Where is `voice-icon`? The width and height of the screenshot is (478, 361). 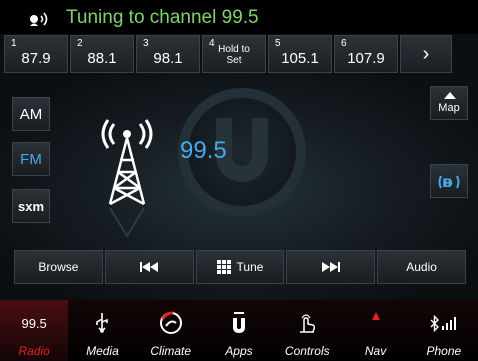 voice-icon is located at coordinates (39, 19).